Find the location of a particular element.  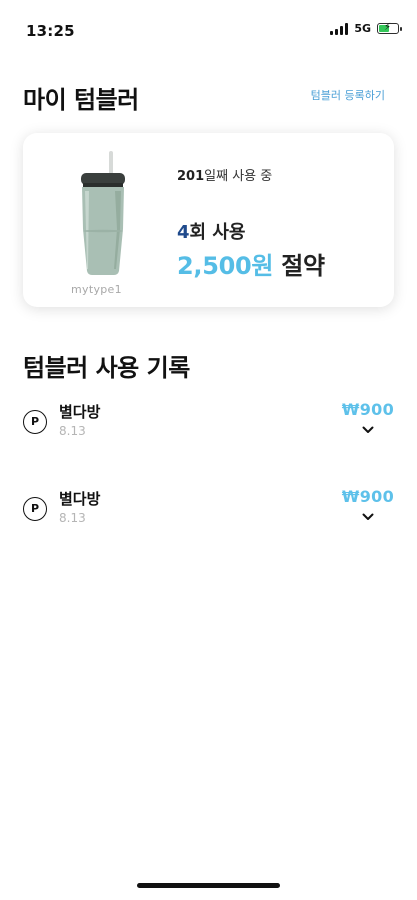

charging-icon: ⚡ is located at coordinates (388, 27).